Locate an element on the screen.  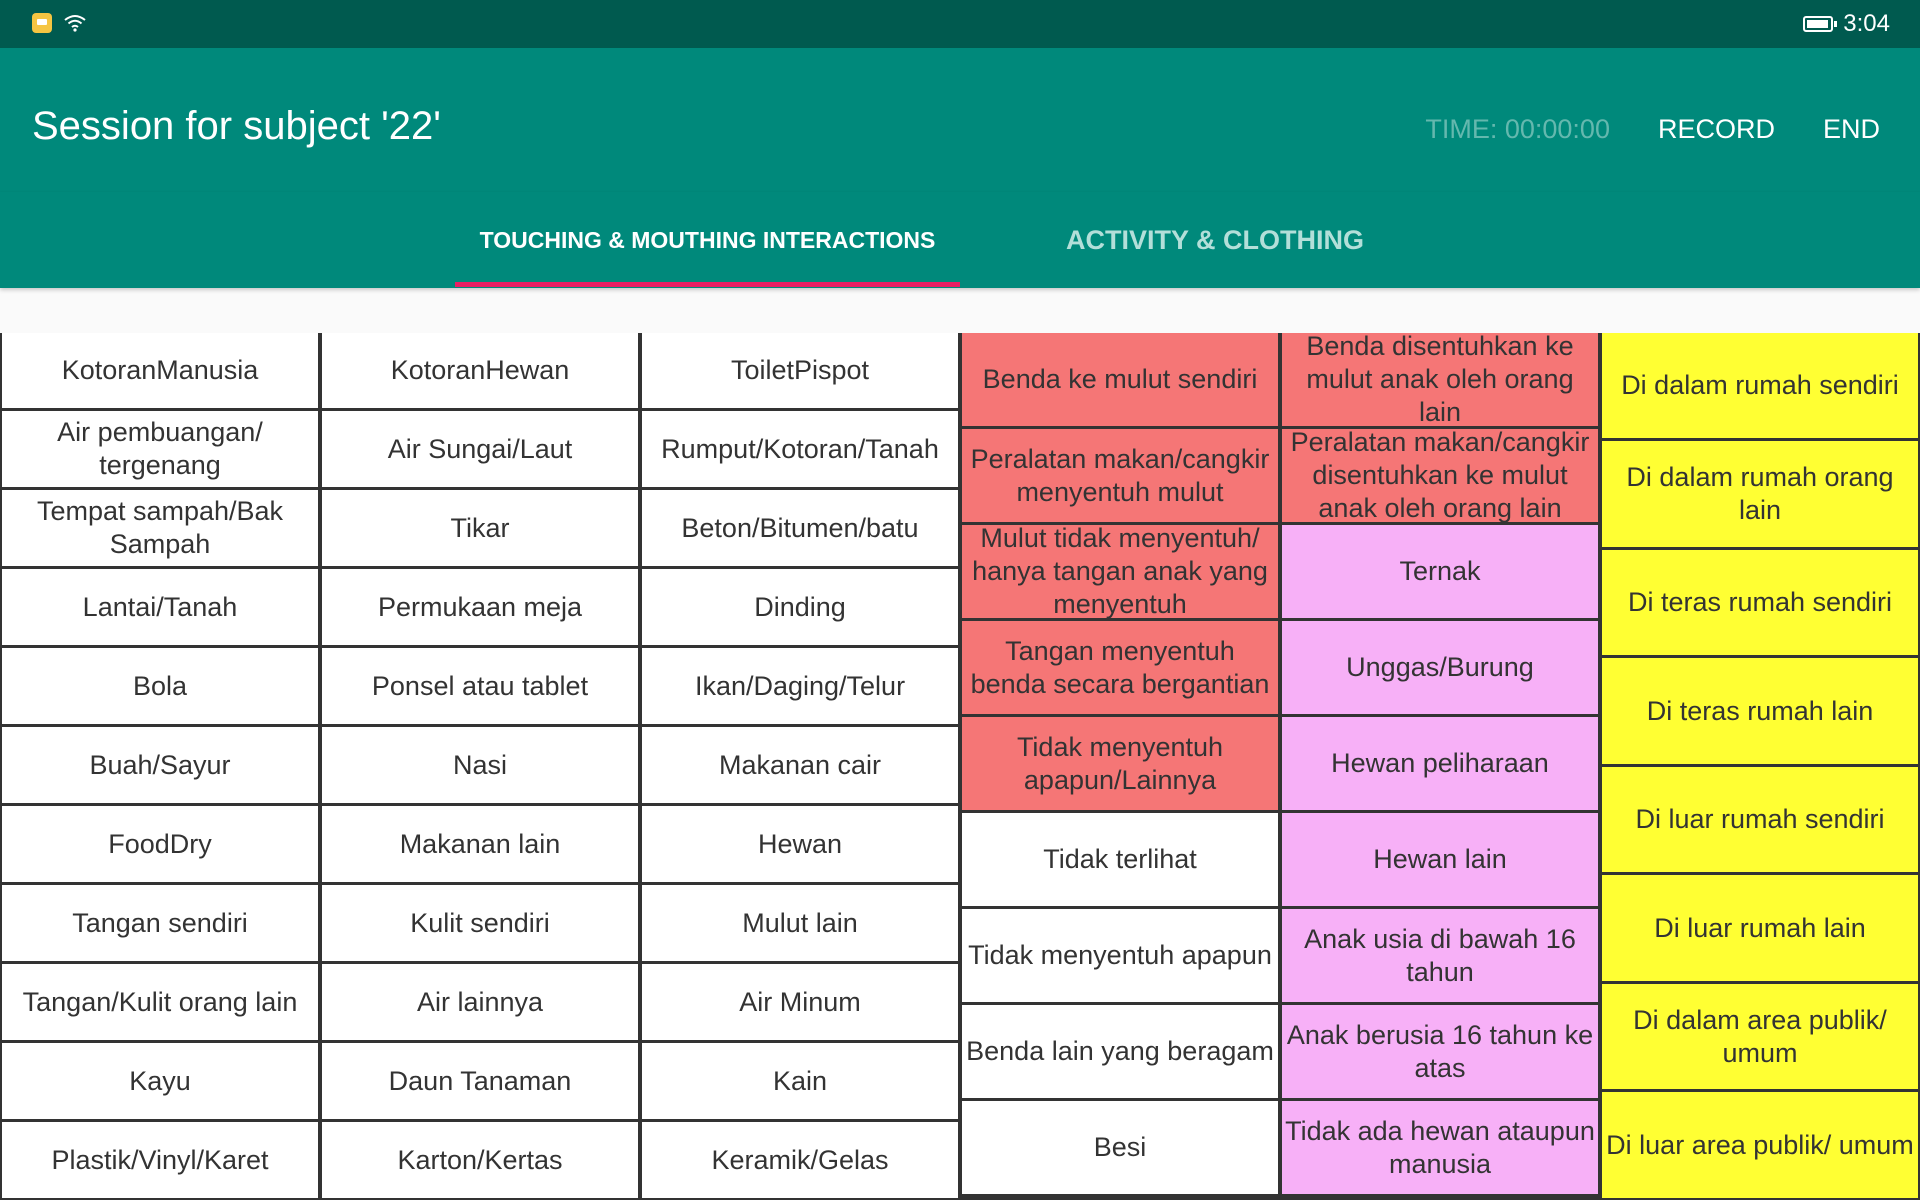
grid-cell-col2-2: Air Sungai/Laut is located at coordinates (480, 449).